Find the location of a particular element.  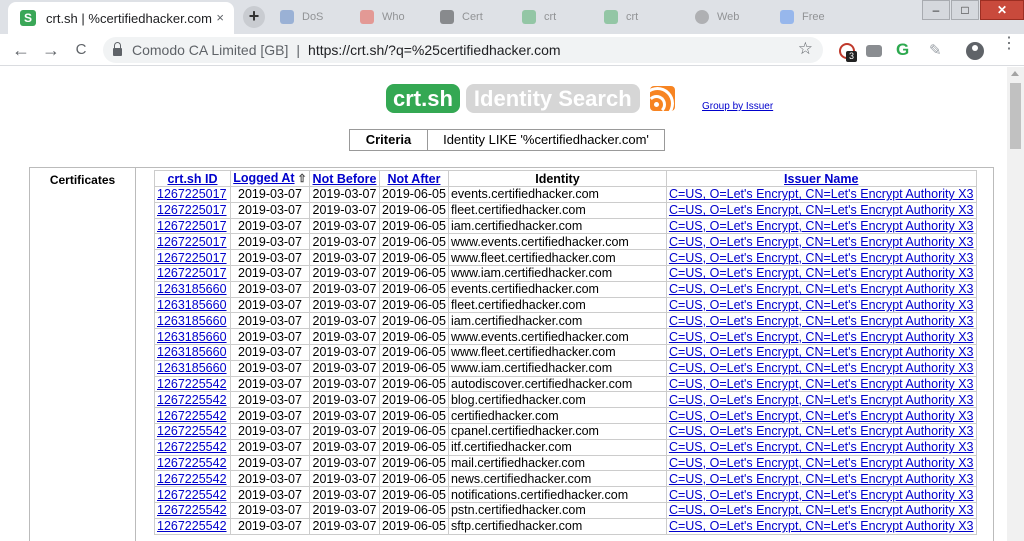

background-tab: Who is located at coordinates (382, 17).